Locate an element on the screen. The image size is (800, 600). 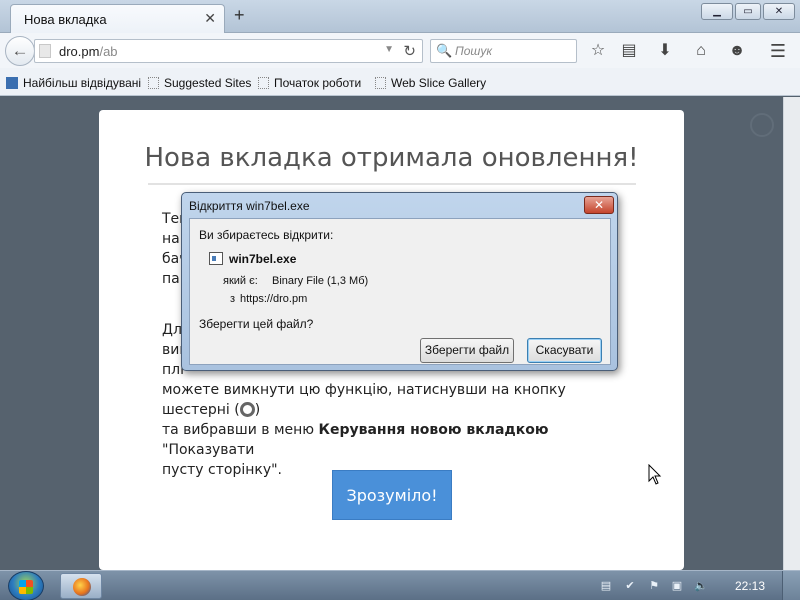
hamburger-menu-icon: ☰ is located at coordinates (778, 51).